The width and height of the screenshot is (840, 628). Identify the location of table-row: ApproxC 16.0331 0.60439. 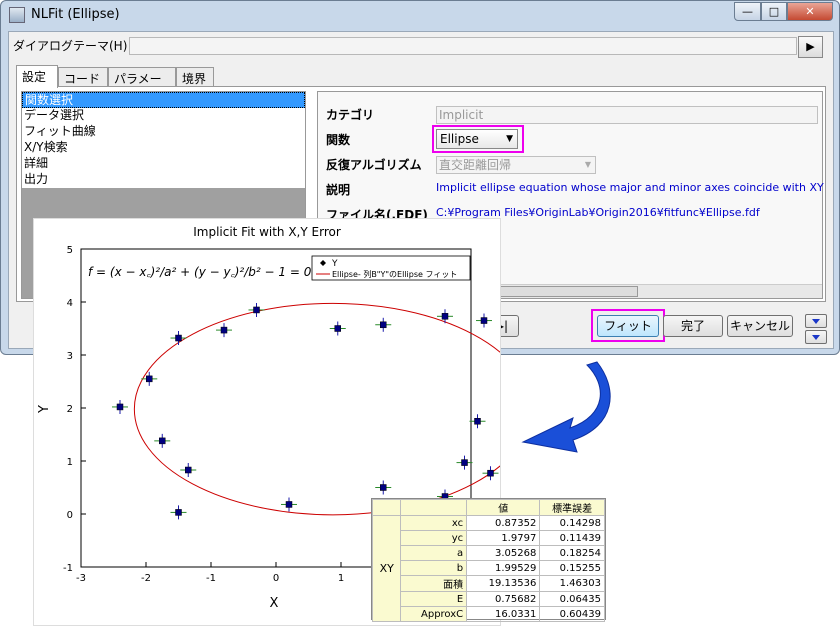
(489, 614).